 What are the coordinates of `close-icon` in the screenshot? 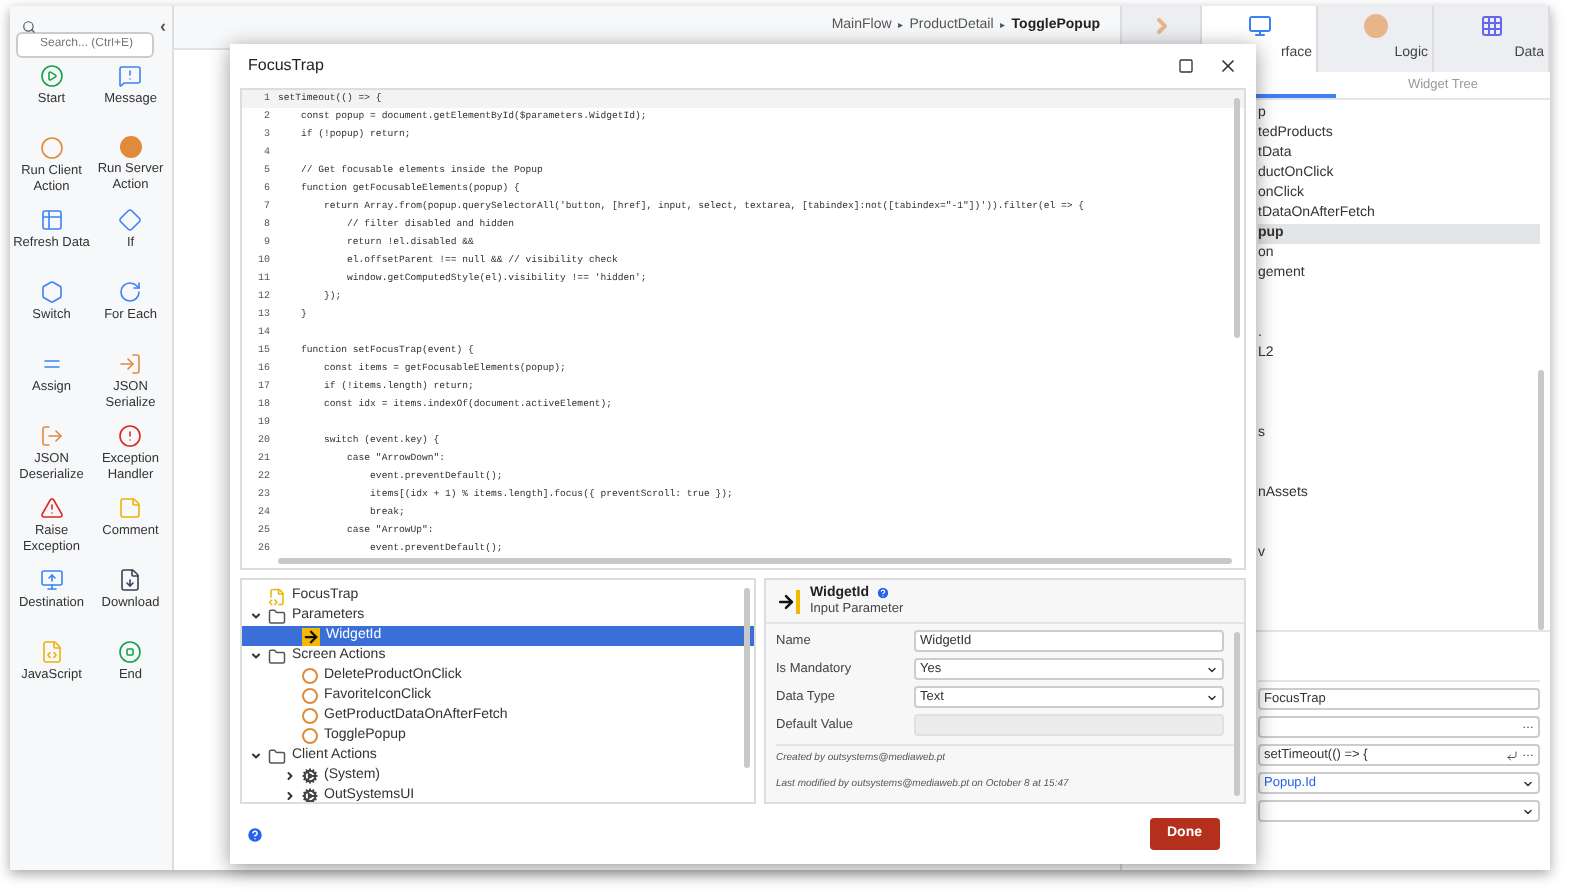 It's located at (1228, 66).